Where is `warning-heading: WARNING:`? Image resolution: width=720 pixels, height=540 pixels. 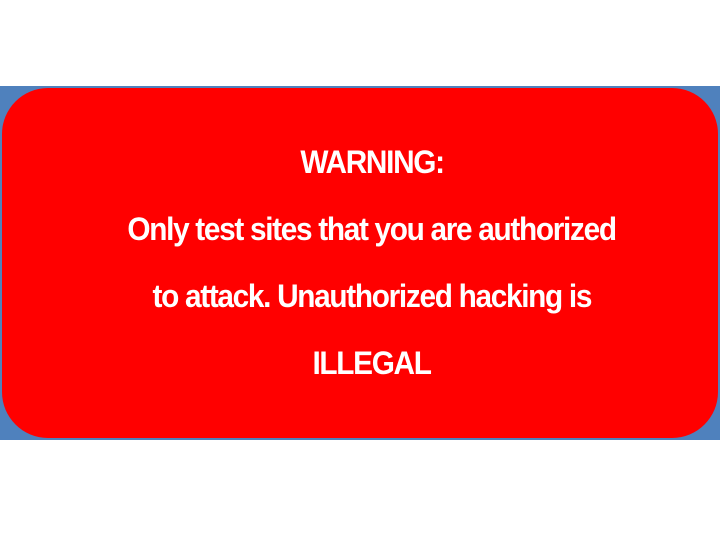
warning-heading: WARNING: is located at coordinates (372, 162).